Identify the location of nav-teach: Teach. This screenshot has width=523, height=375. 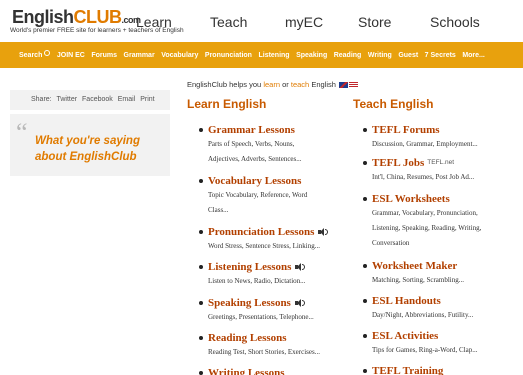
(228, 22).